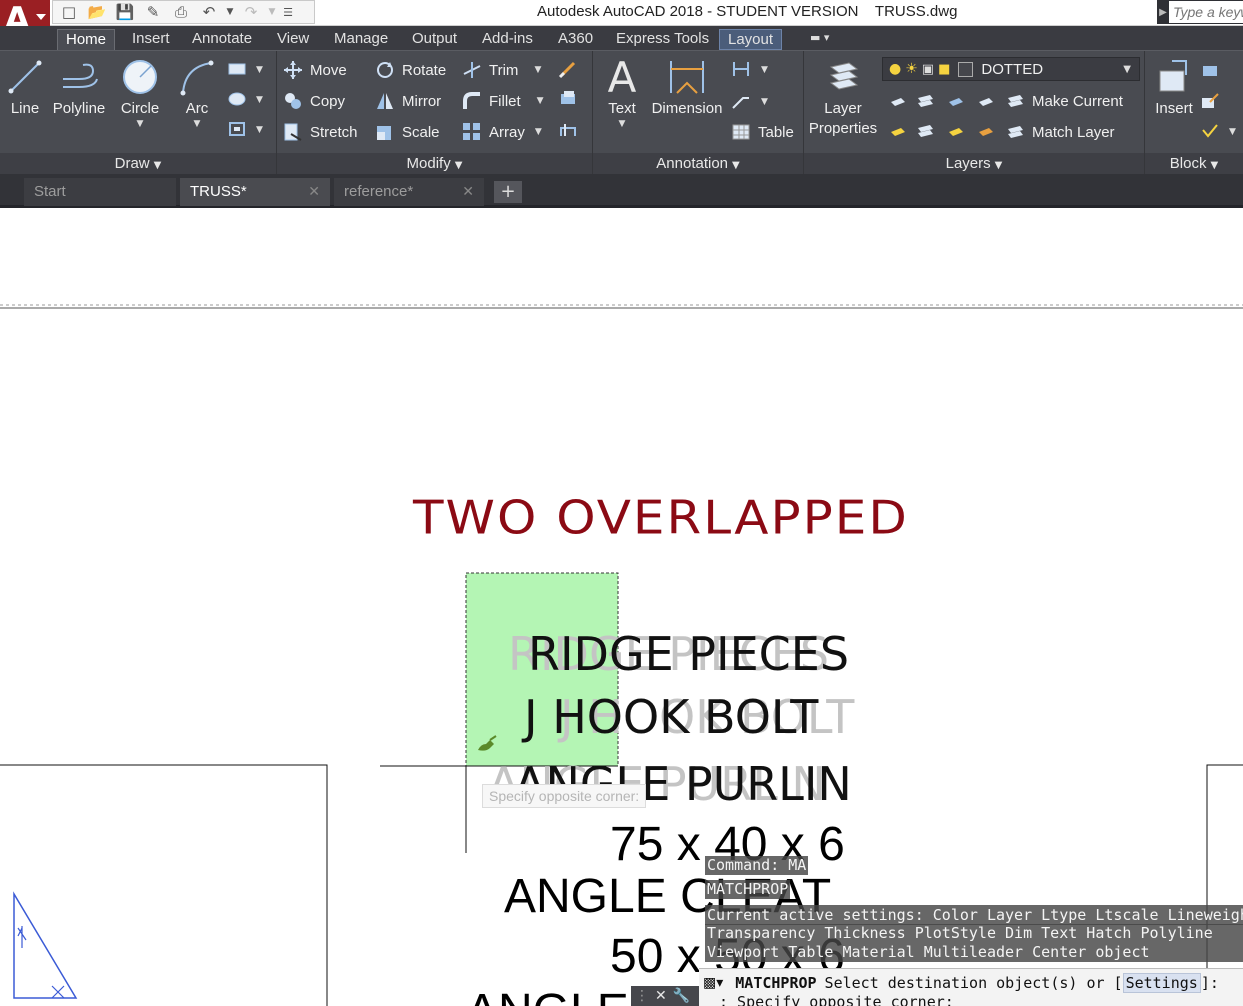 The width and height of the screenshot is (1243, 1006). What do you see at coordinates (925, 101) in the screenshot?
I see `layer-isolate-icon` at bounding box center [925, 101].